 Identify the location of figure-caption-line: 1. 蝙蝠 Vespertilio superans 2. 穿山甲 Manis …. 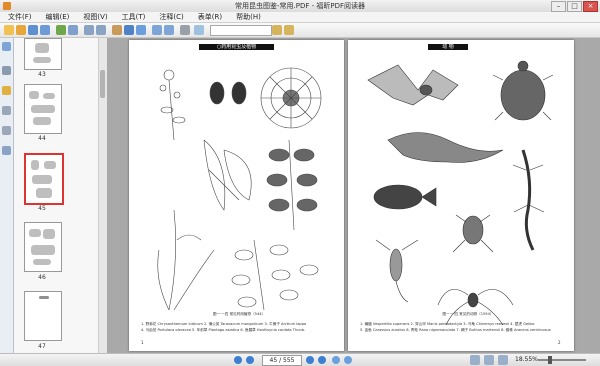
(447, 324).